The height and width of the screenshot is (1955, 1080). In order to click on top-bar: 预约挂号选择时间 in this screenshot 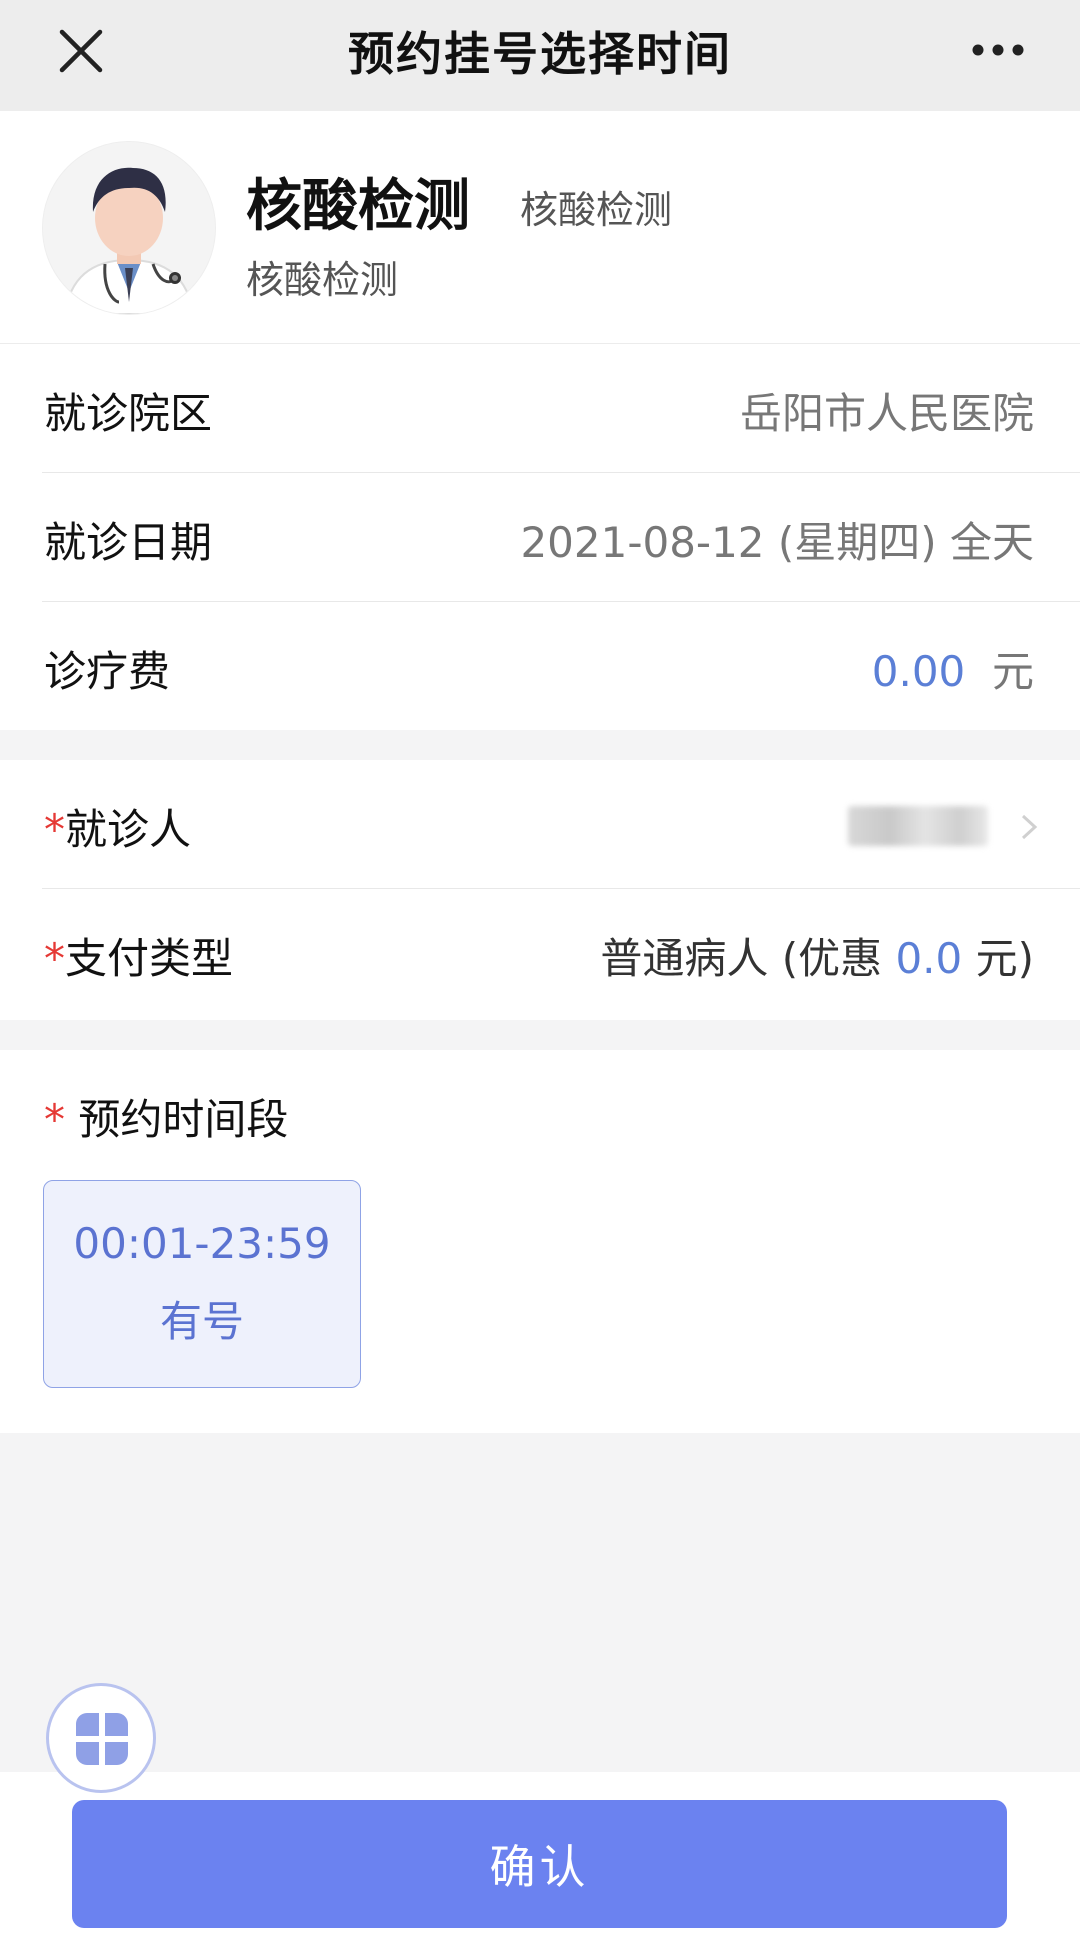, I will do `click(540, 55)`.